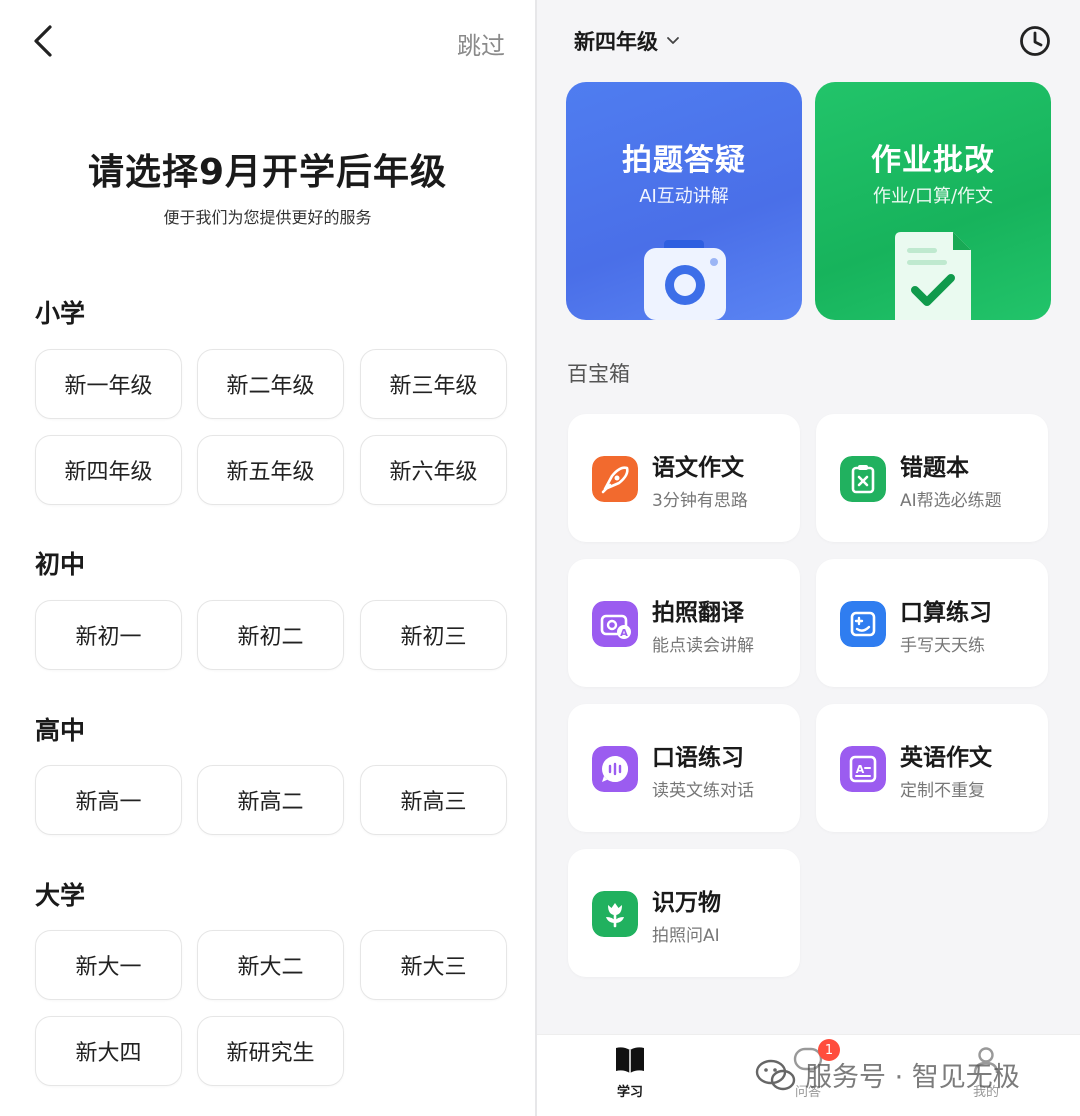 This screenshot has height=1116, width=1080. Describe the element at coordinates (912, 1077) in the screenshot. I see `watermark-text: 服务号 · 智见无极` at that location.